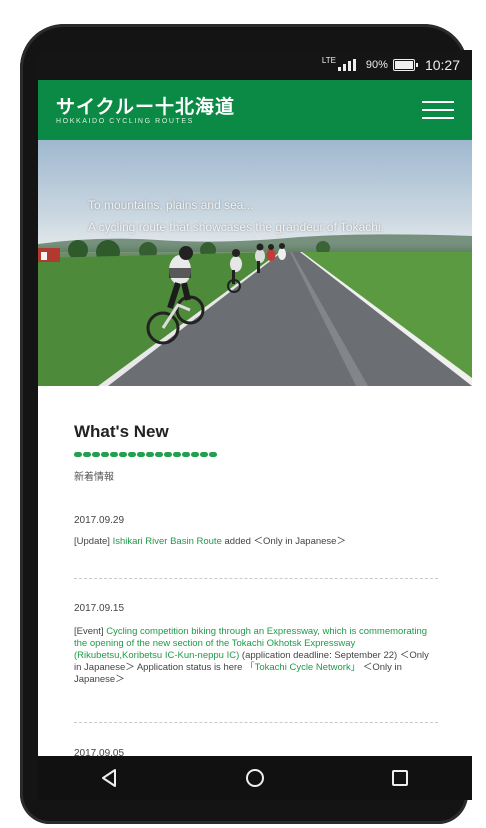  What do you see at coordinates (283, 541) in the screenshot?
I see `news-suffix: added ＜Only in Japanese＞` at bounding box center [283, 541].